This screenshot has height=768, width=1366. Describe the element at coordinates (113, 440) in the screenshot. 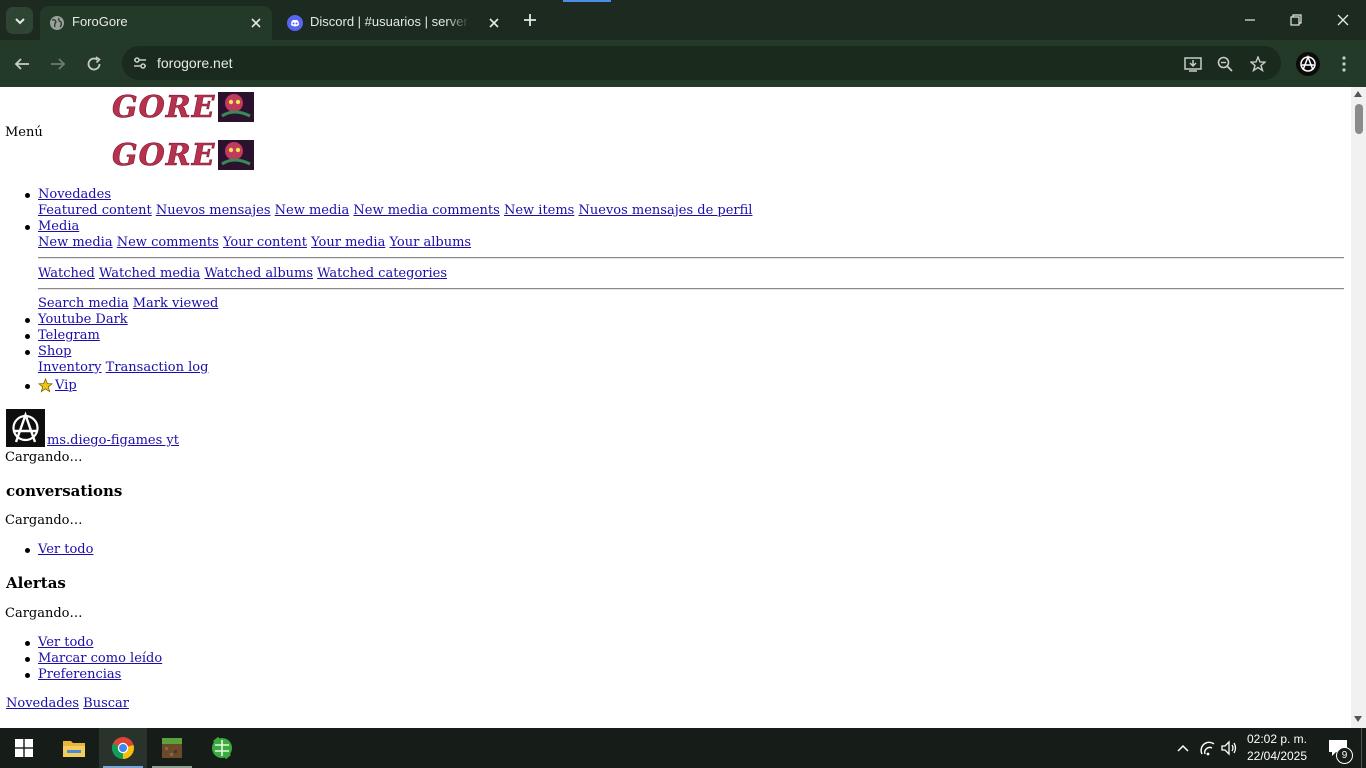

I see `username-link: ms.diego-figames yt` at that location.